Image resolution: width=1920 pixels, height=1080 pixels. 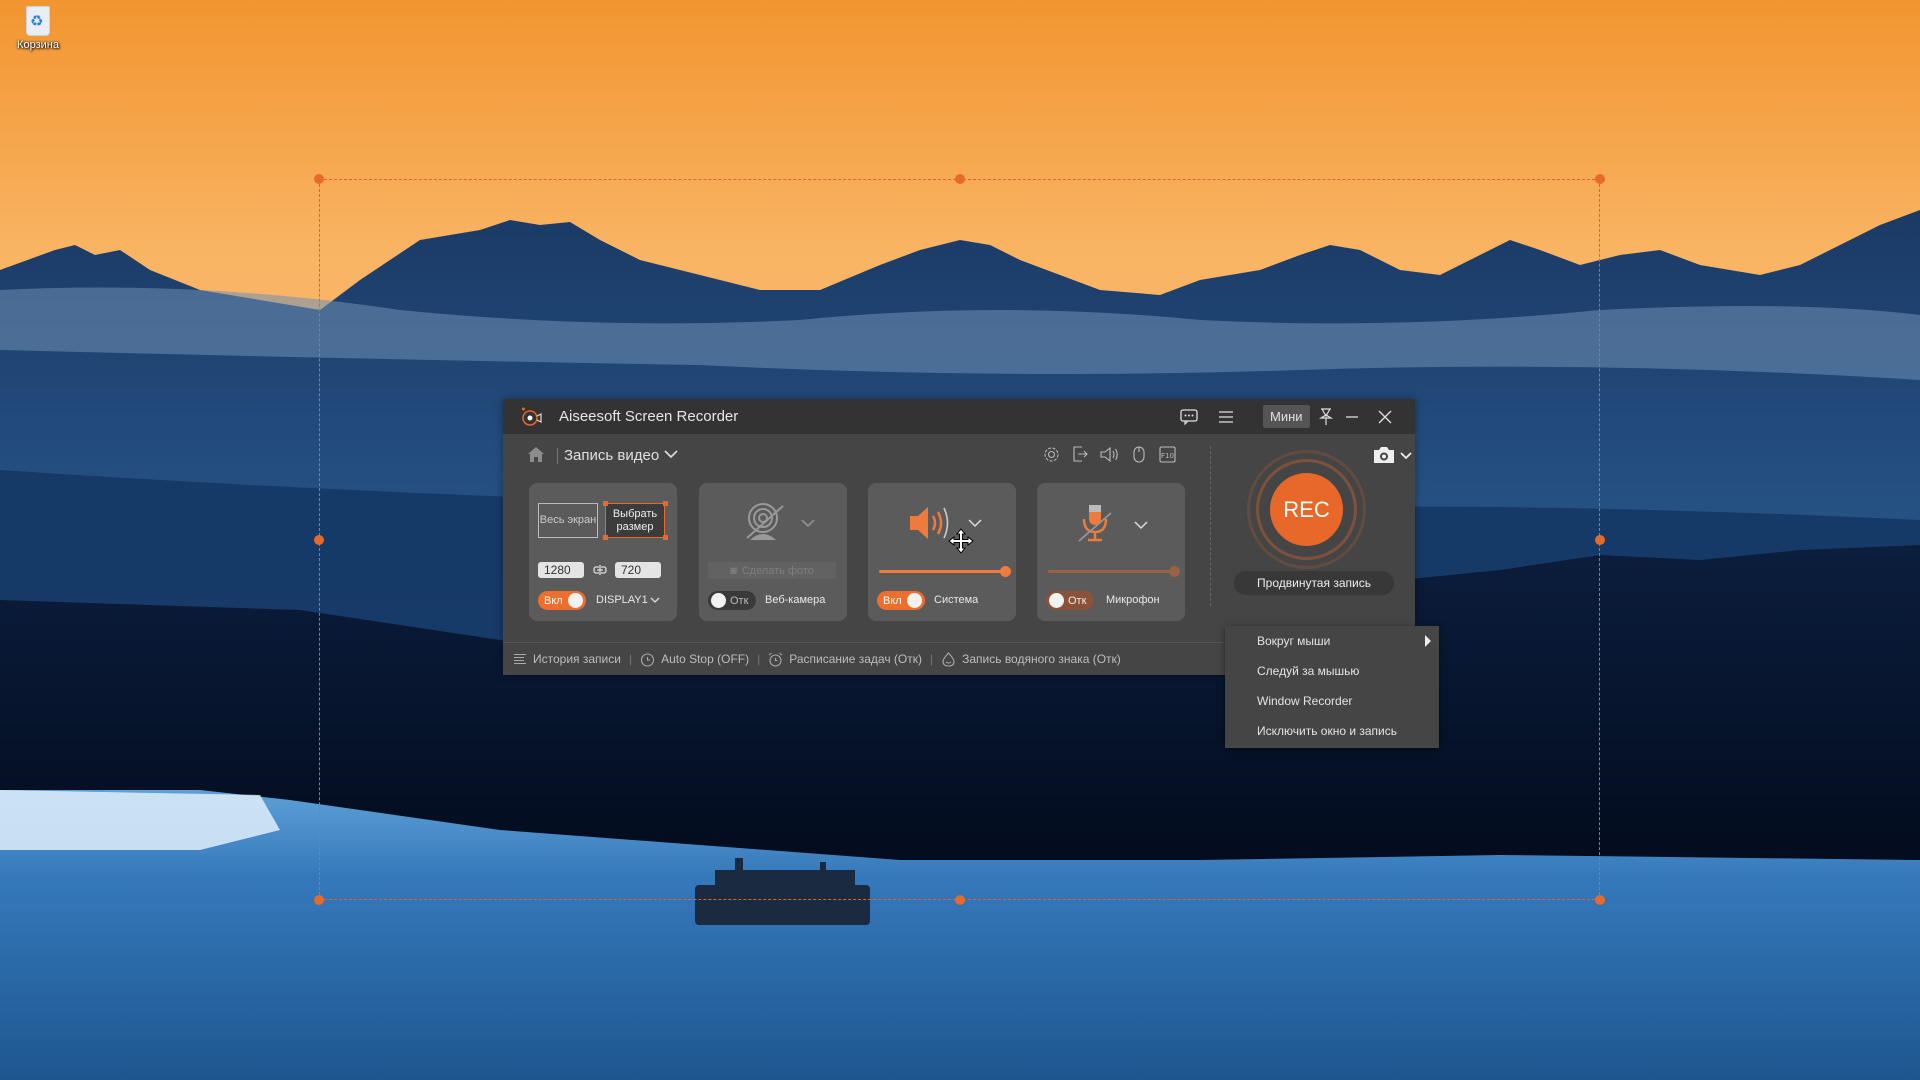 What do you see at coordinates (773, 552) in the screenshot?
I see `webcam-card: ◙ Сделать фото Отк Веб-камера` at bounding box center [773, 552].